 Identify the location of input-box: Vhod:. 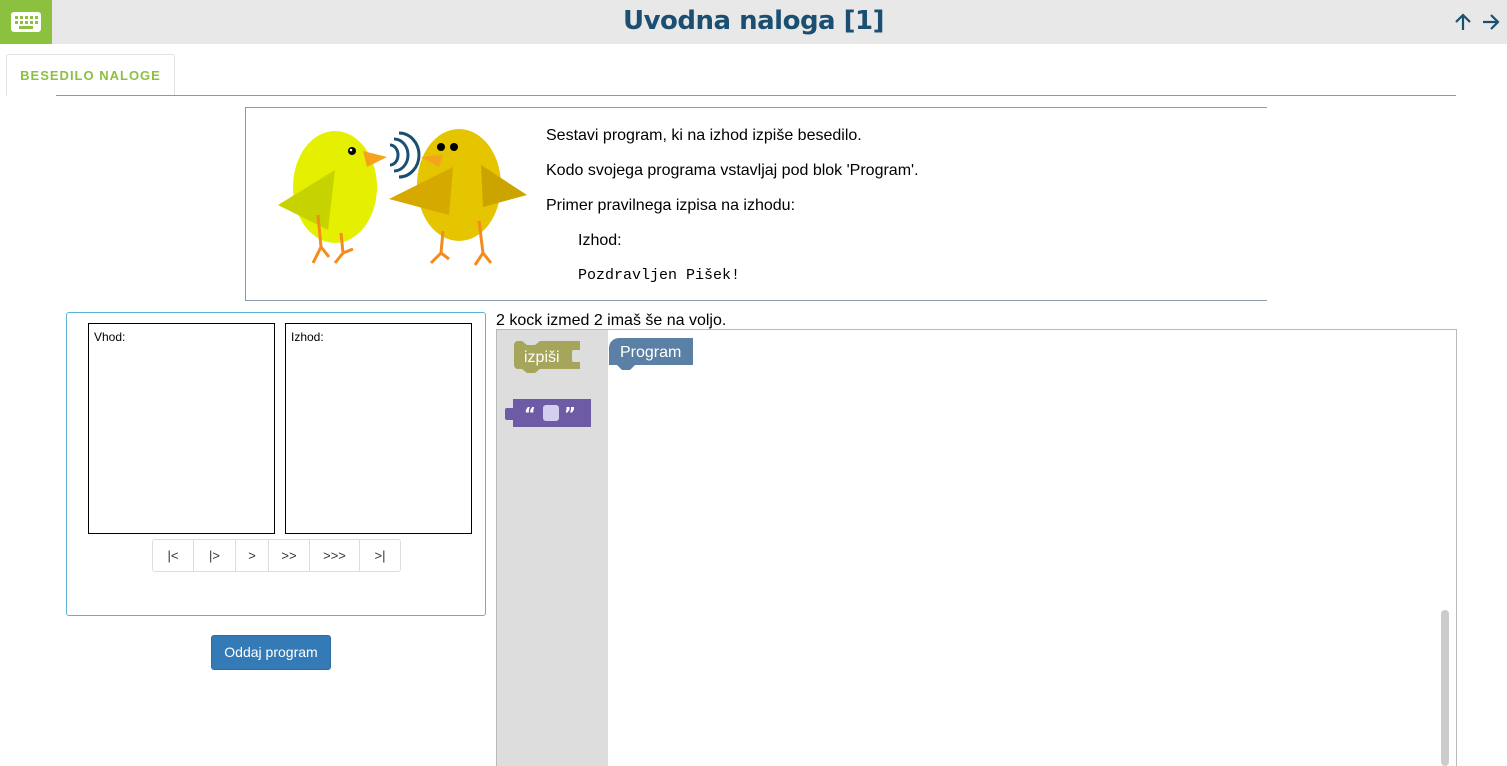
(181, 428).